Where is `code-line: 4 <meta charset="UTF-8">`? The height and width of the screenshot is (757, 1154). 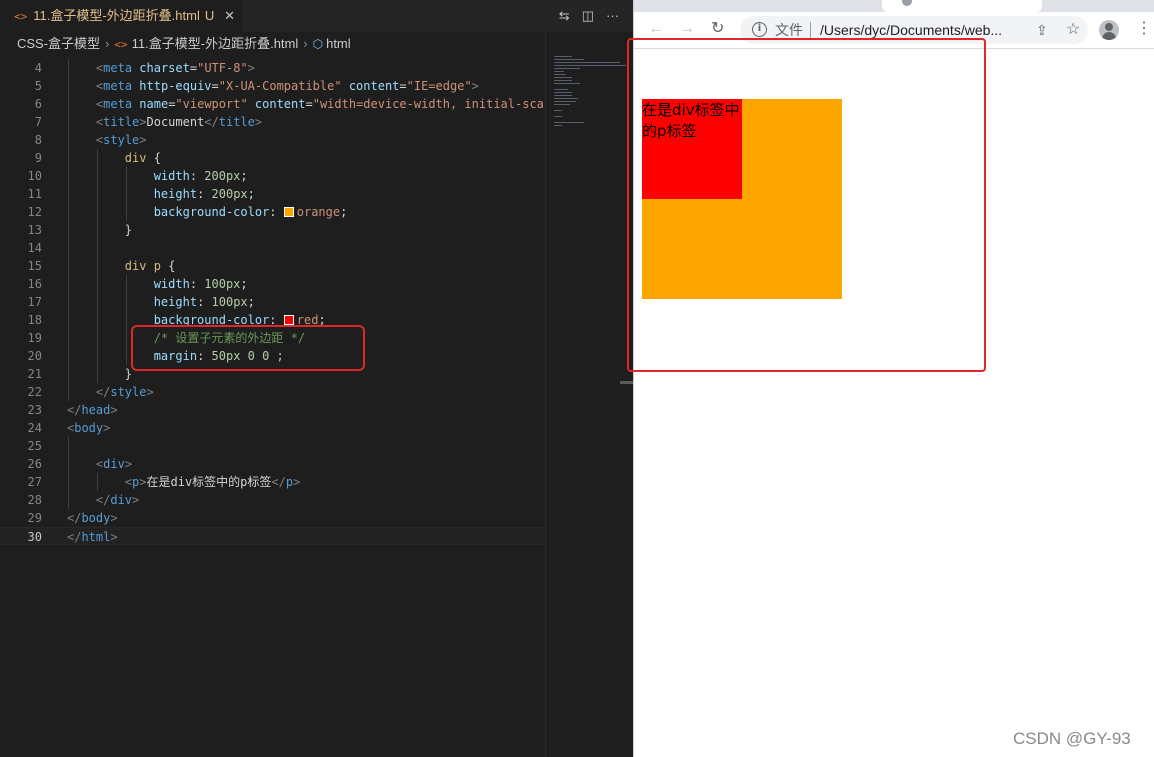
code-line: 4 <meta charset="UTF-8"> is located at coordinates (272, 68).